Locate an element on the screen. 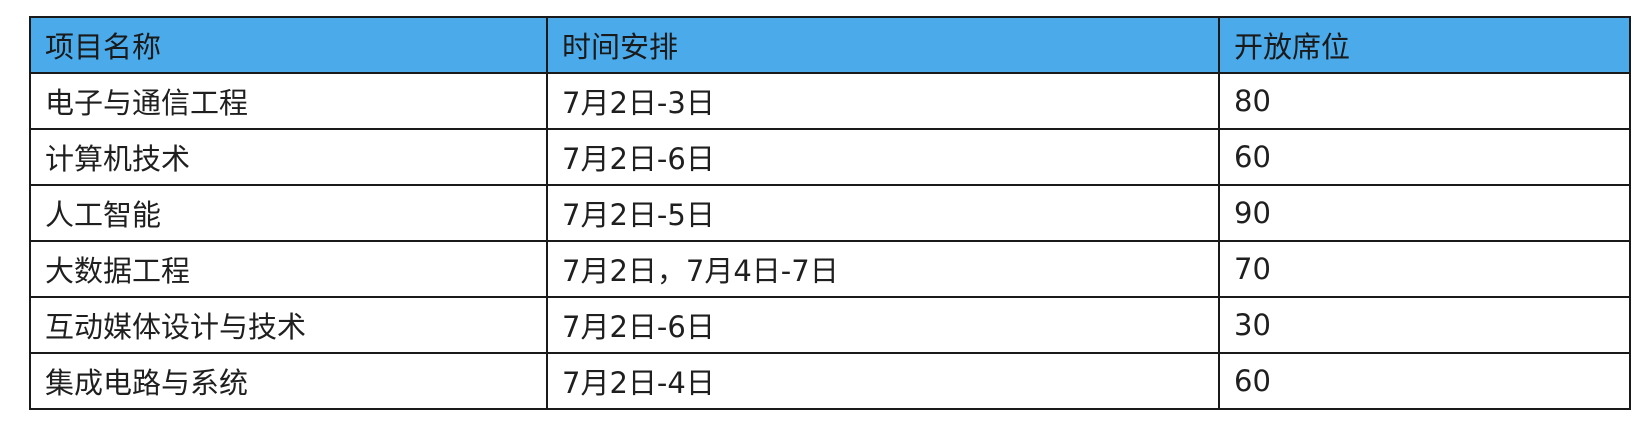 This screenshot has height=448, width=1650. schedule-cell: 7月2日-4日 is located at coordinates (883, 381).